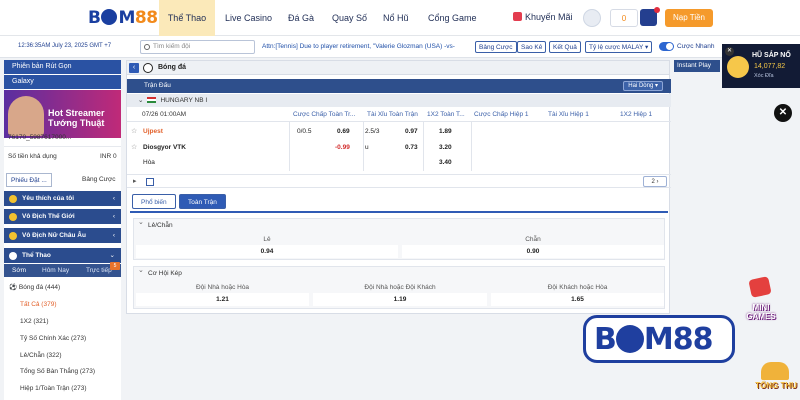 The image size is (800, 400). I want to click on away-win-odd: 3.20, so click(445, 147).